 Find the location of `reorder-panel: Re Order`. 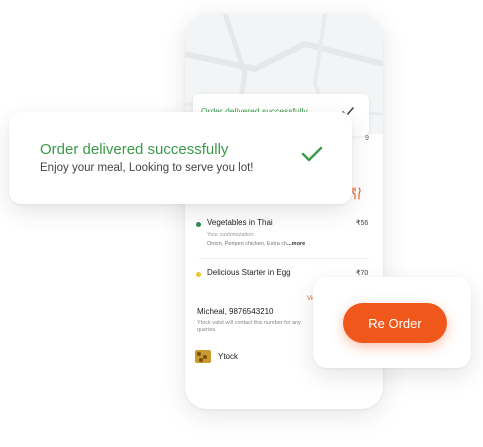

reorder-panel: Re Order is located at coordinates (392, 322).